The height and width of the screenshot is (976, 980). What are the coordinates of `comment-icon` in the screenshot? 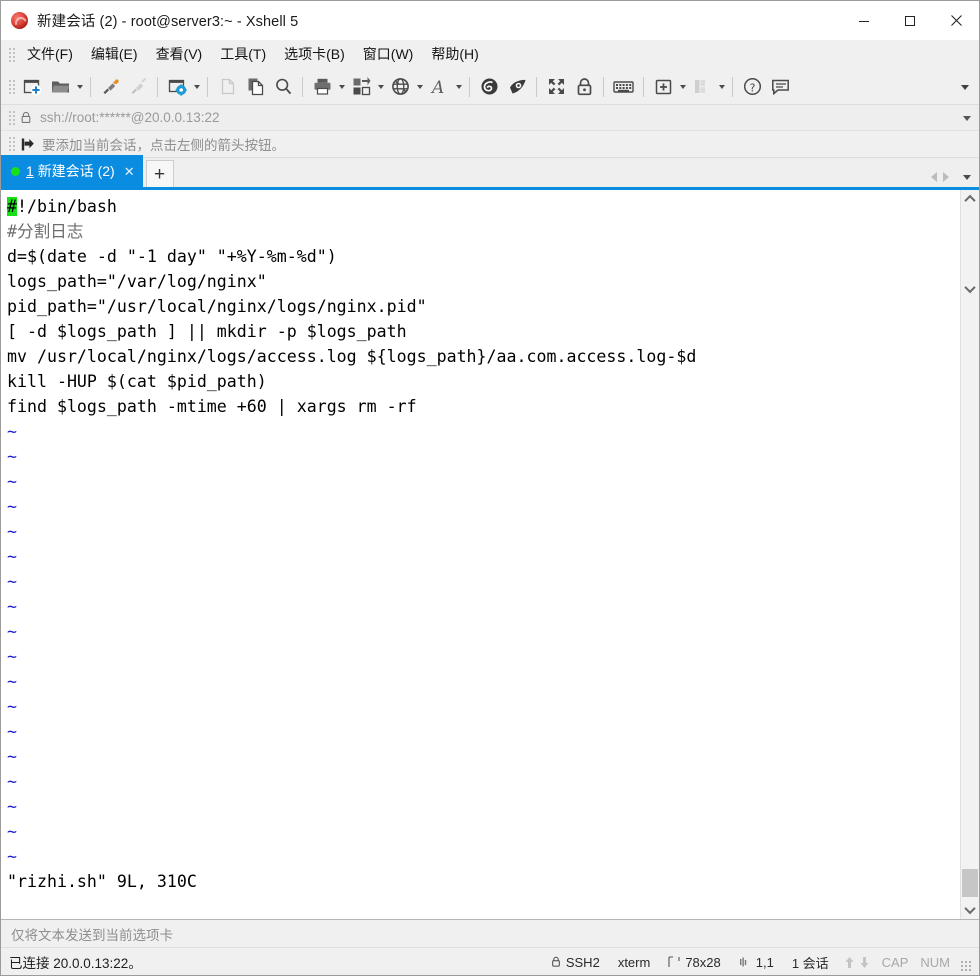 It's located at (780, 87).